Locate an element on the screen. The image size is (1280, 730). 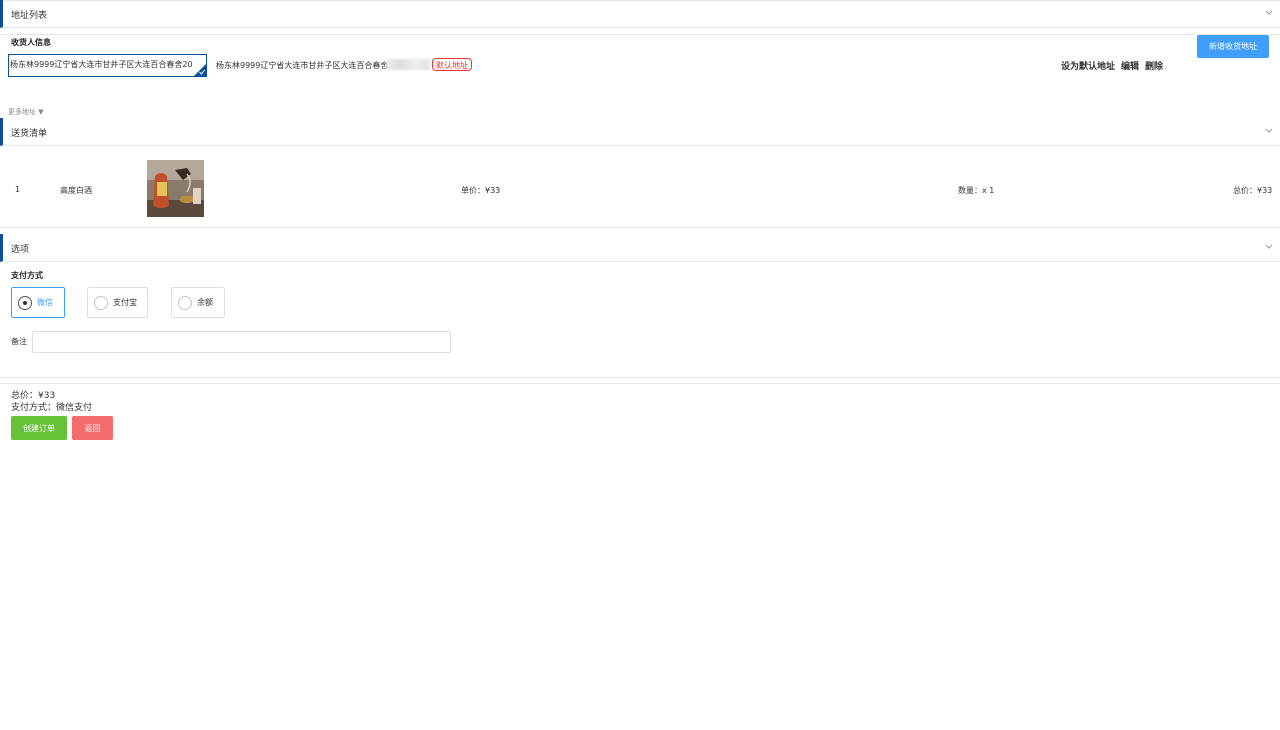
goods-section-header: 送货清单 is located at coordinates (640, 132).